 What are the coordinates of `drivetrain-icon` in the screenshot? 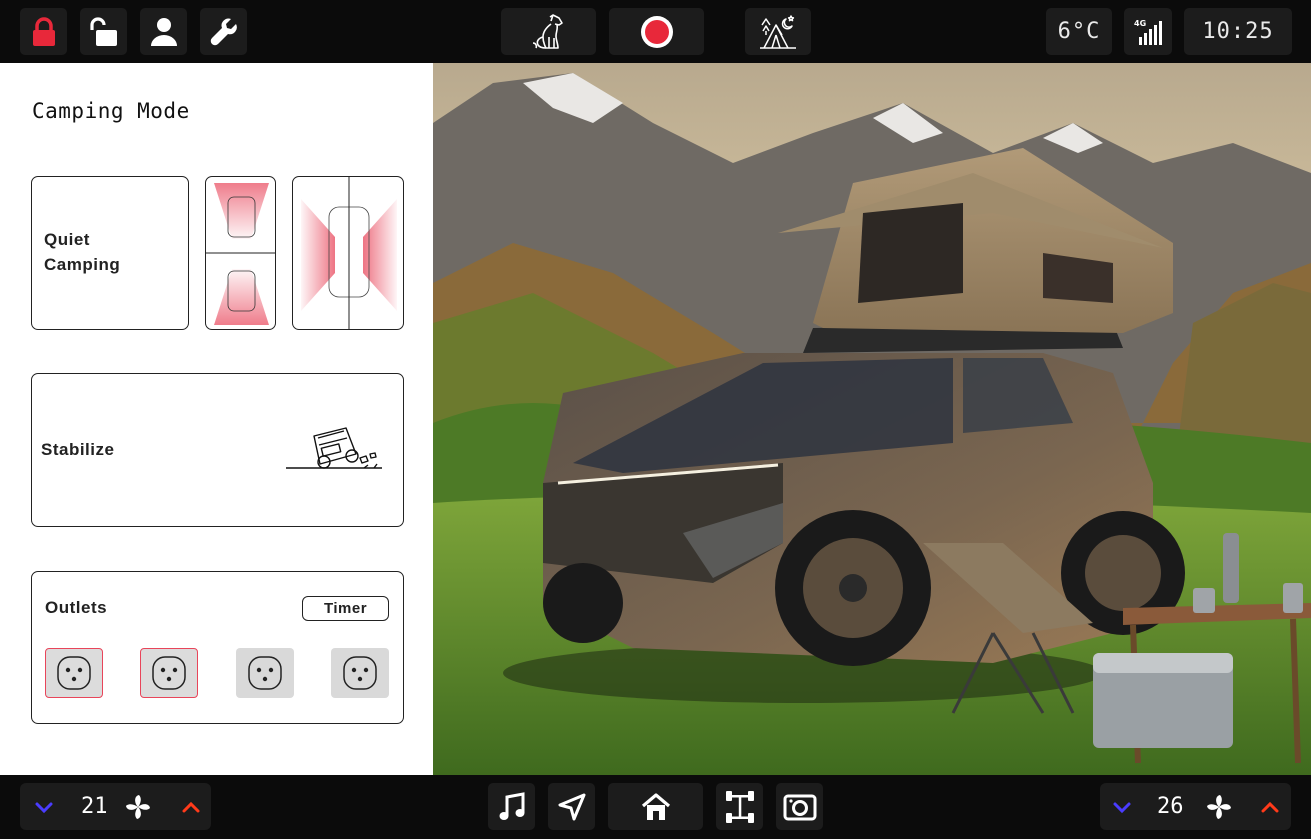 It's located at (739, 806).